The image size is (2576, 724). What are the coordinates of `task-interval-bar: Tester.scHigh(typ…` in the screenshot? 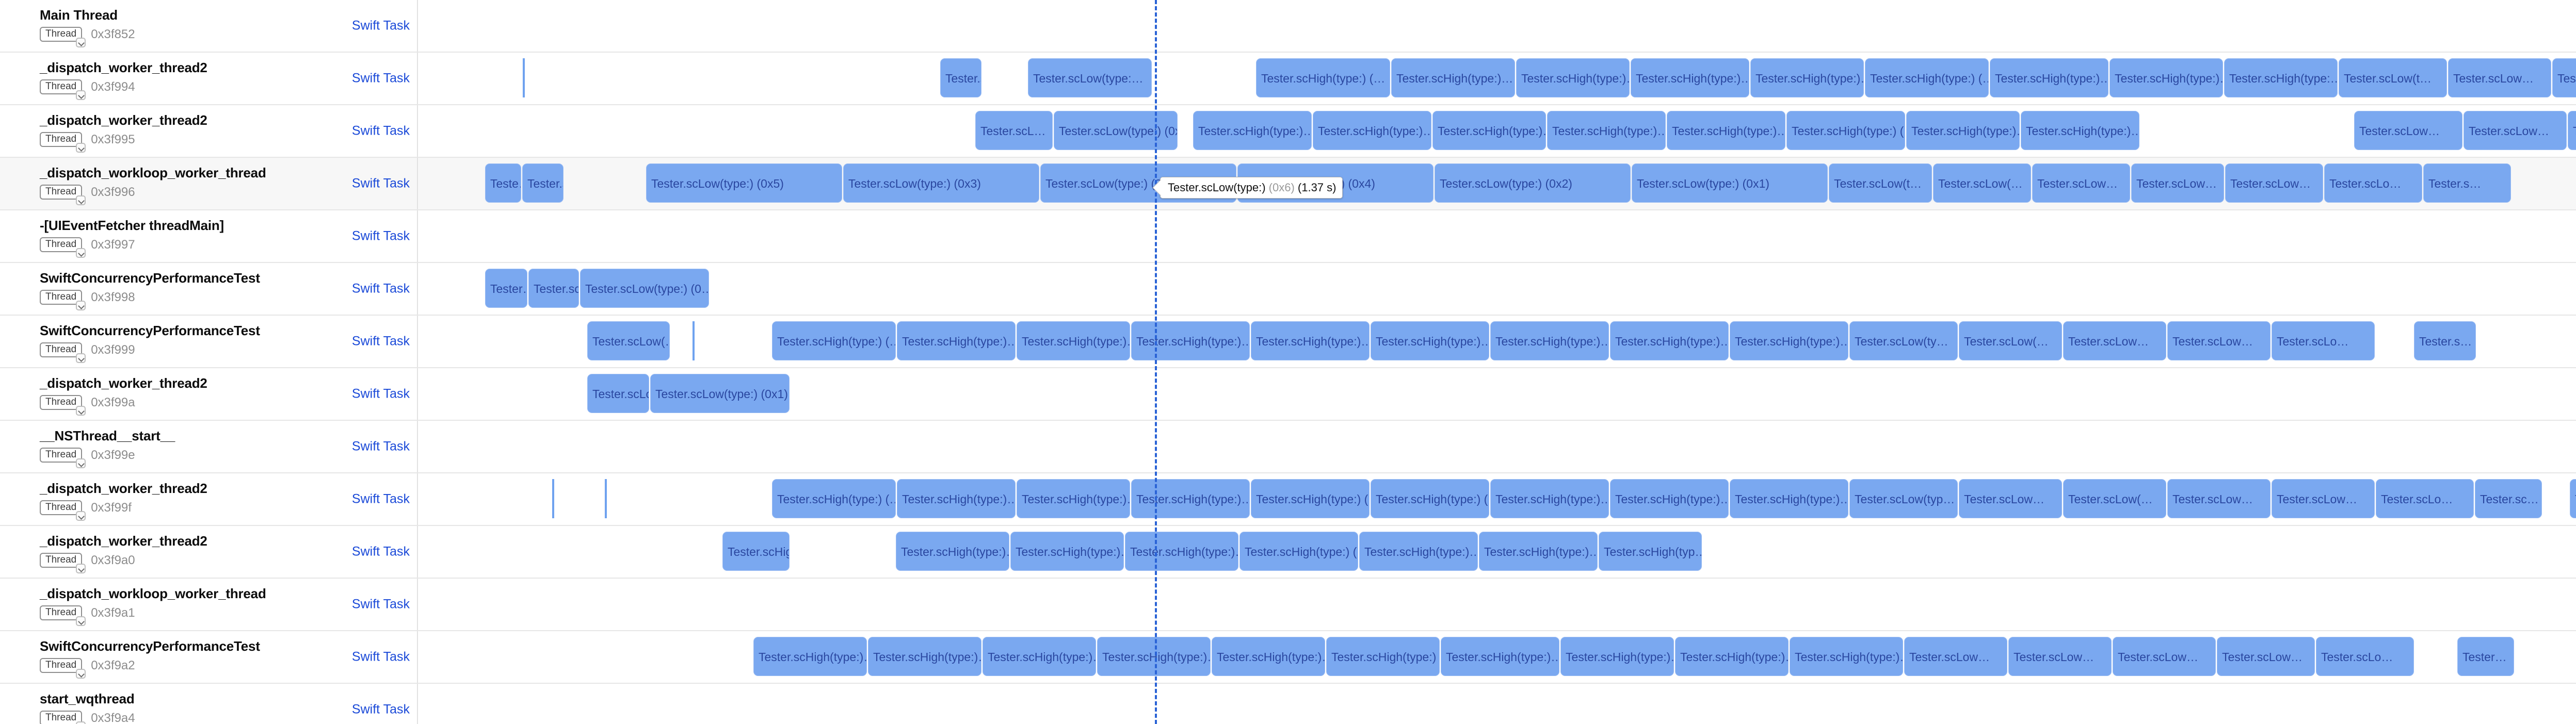 It's located at (1651, 552).